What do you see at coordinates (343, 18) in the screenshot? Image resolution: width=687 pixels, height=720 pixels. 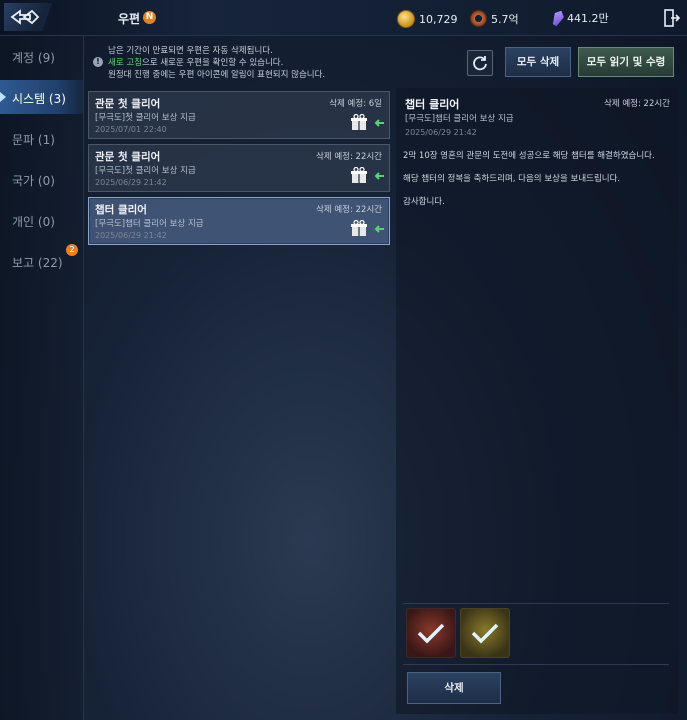 I see `top-bar: 우편 N 10,729 5.7억 441.2만` at bounding box center [343, 18].